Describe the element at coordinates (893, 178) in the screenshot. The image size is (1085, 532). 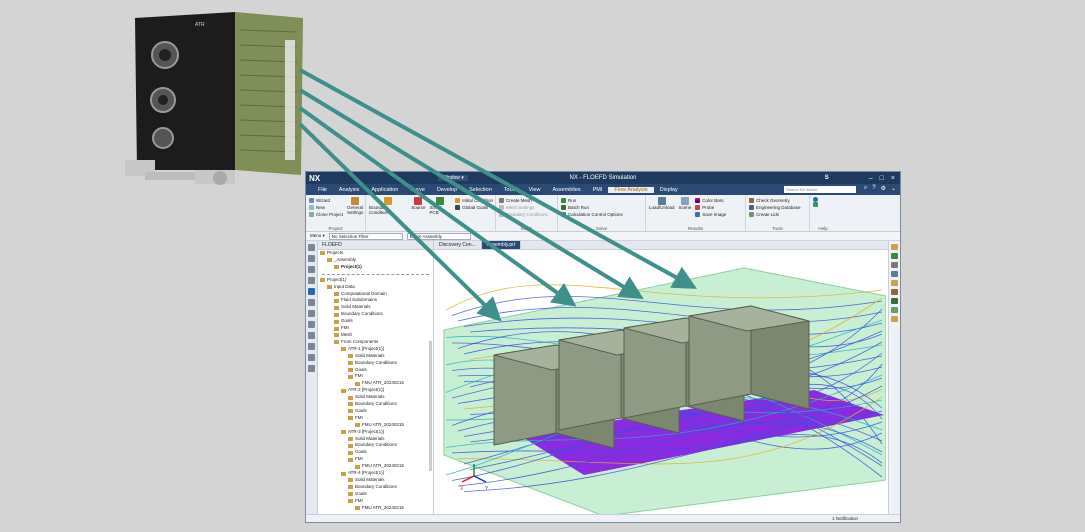
I see `close-icon: ×` at that location.